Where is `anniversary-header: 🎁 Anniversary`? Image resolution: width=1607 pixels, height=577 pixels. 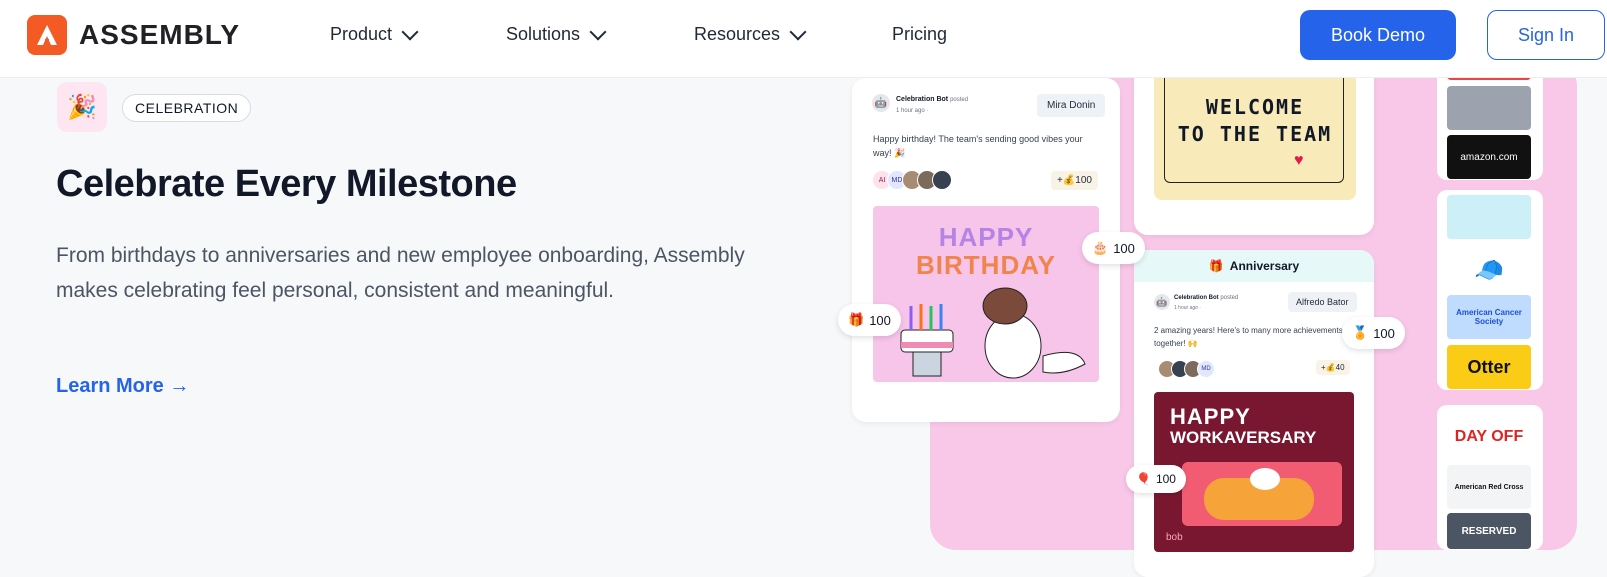
anniversary-header: 🎁 Anniversary is located at coordinates (1254, 266).